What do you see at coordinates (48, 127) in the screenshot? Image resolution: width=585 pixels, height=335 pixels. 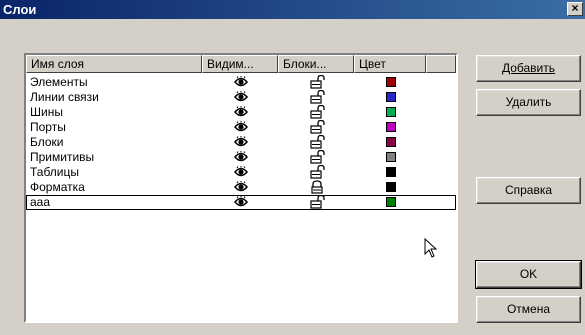 I see `layer-name: Порты` at bounding box center [48, 127].